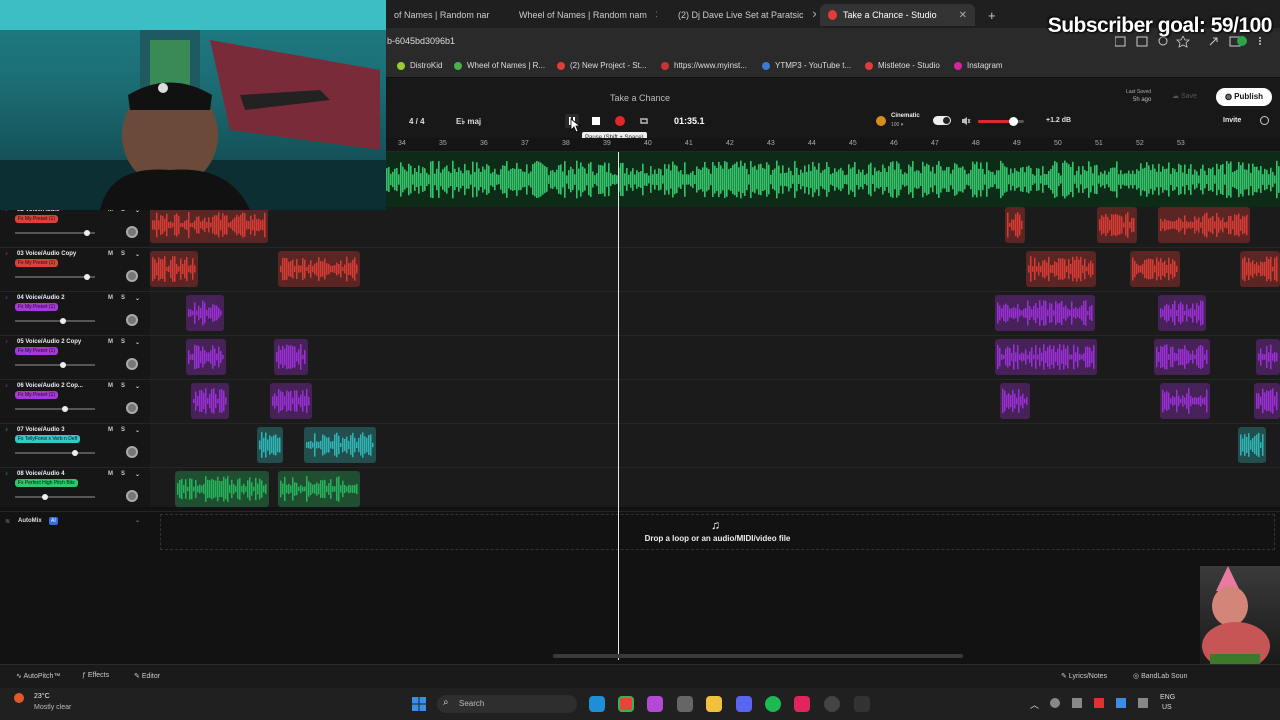 The height and width of the screenshot is (720, 1280). What do you see at coordinates (38, 676) in the screenshot?
I see `autopitch-button: ∿ AutoPitch™` at bounding box center [38, 676].